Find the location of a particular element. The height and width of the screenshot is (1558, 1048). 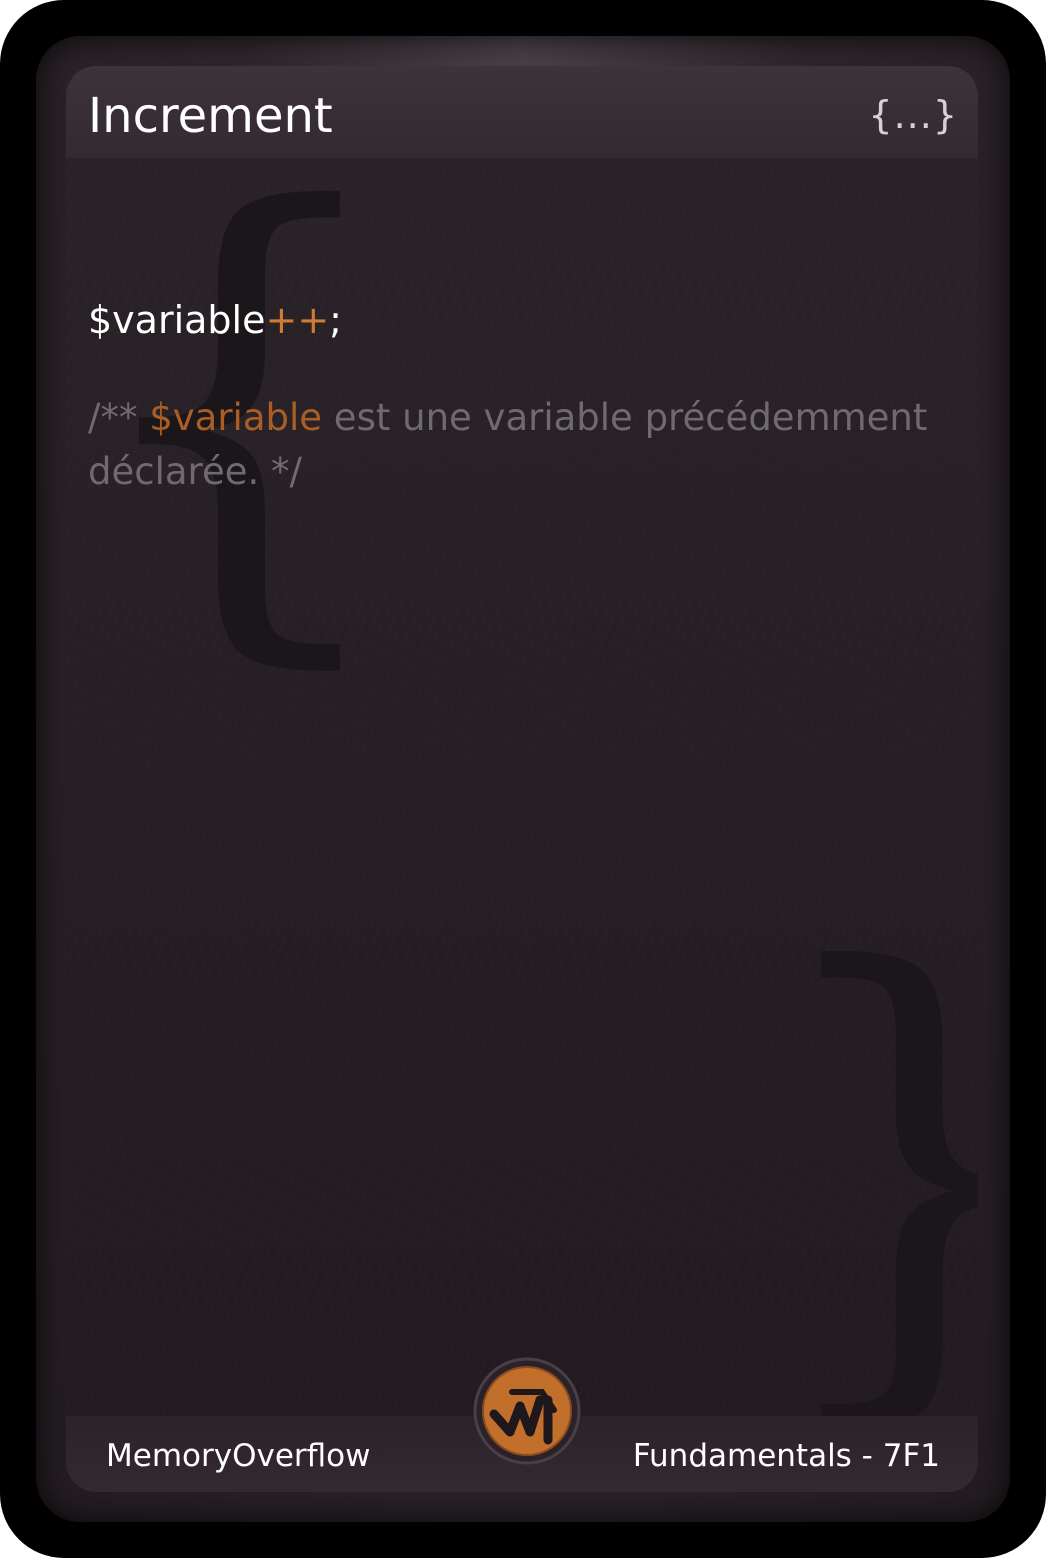

comment-open: /** is located at coordinates (119, 417).